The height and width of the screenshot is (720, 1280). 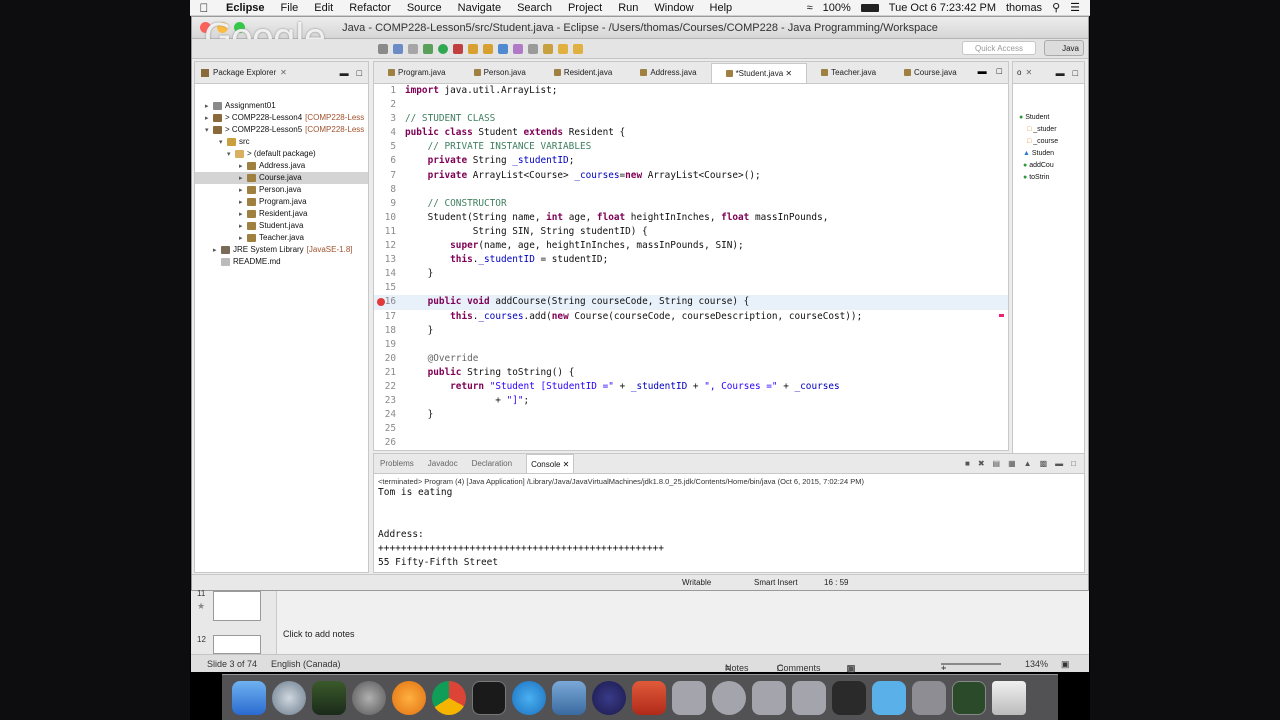 What do you see at coordinates (488, 48) in the screenshot?
I see `new-package-icon` at bounding box center [488, 48].